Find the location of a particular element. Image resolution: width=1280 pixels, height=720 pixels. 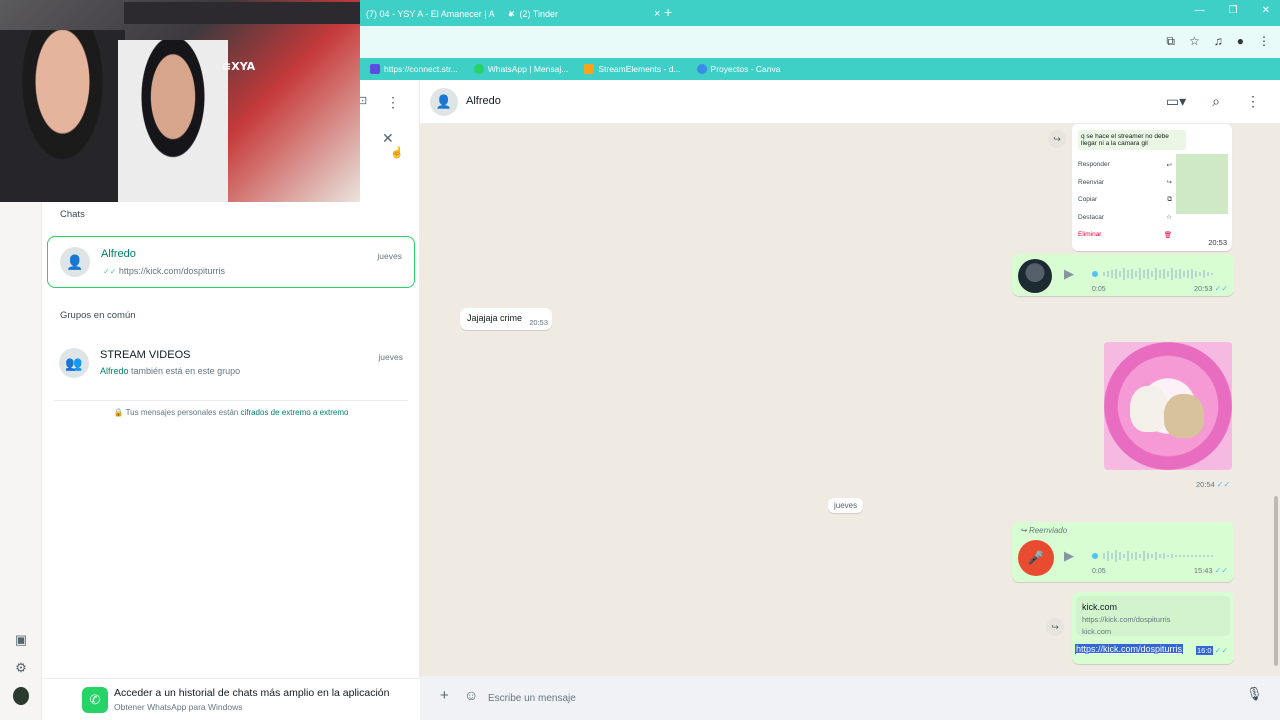

lock-icon: 🔒 is located at coordinates (118, 412).